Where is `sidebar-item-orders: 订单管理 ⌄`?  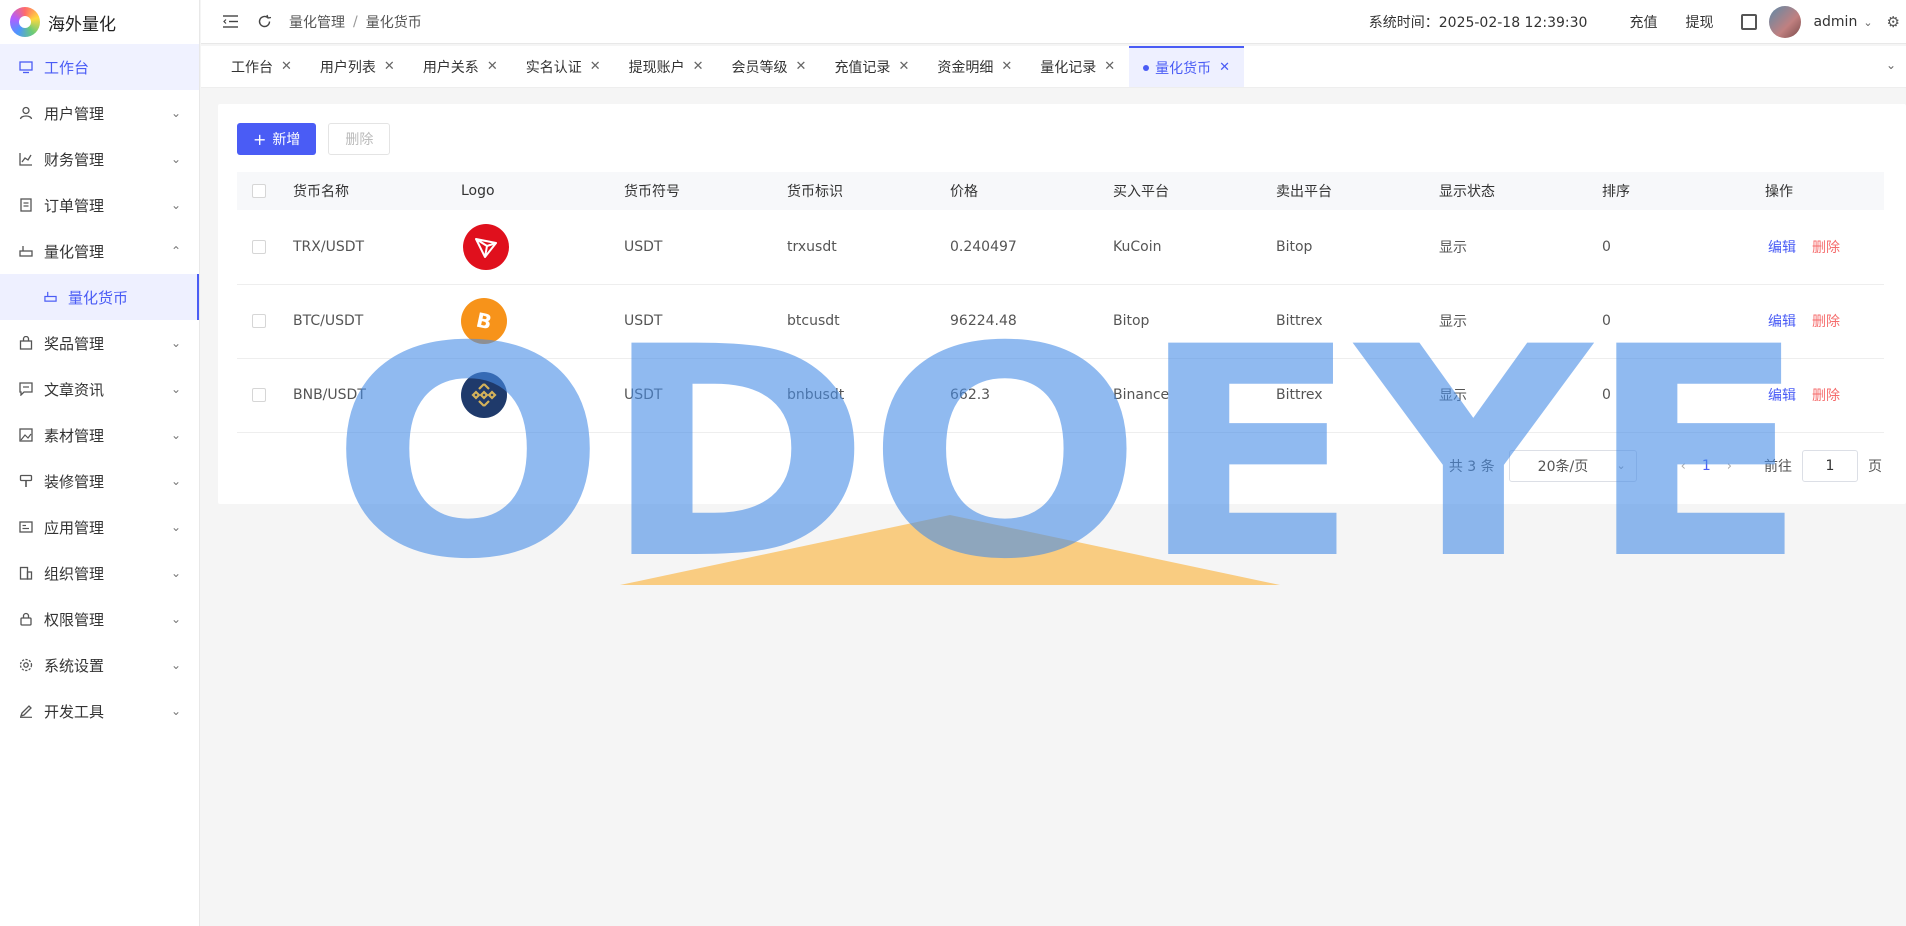
sidebar-item-orders: 订单管理 ⌄ is located at coordinates (99, 205).